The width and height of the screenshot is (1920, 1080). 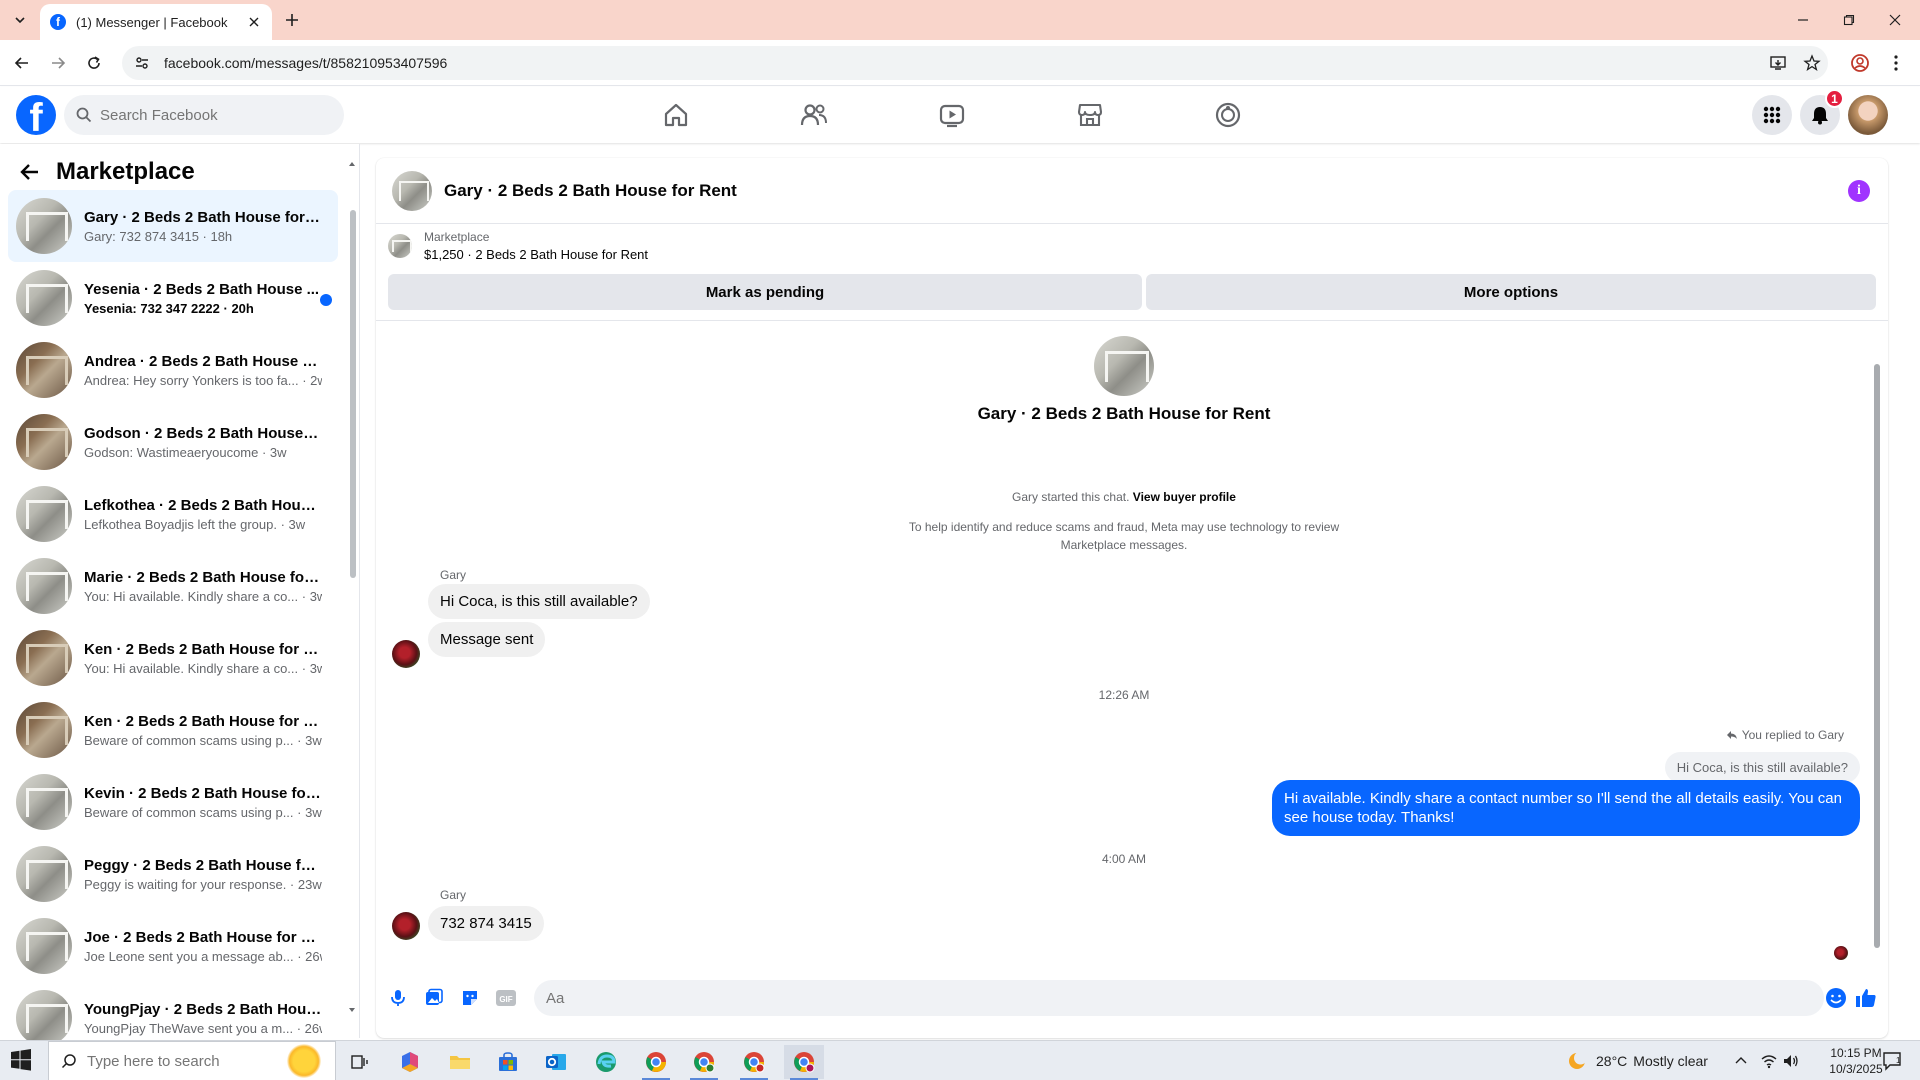 I want to click on minimize-icon, so click(x=1803, y=20).